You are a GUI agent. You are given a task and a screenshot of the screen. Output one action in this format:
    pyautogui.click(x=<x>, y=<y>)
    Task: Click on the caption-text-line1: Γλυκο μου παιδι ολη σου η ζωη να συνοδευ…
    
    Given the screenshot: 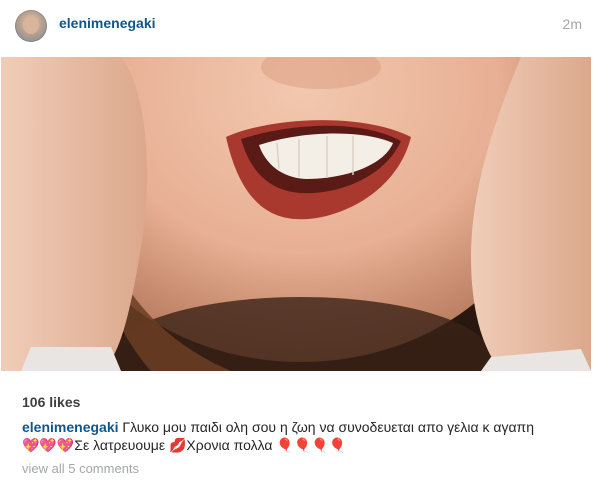 What is the action you would take?
    pyautogui.click(x=328, y=427)
    